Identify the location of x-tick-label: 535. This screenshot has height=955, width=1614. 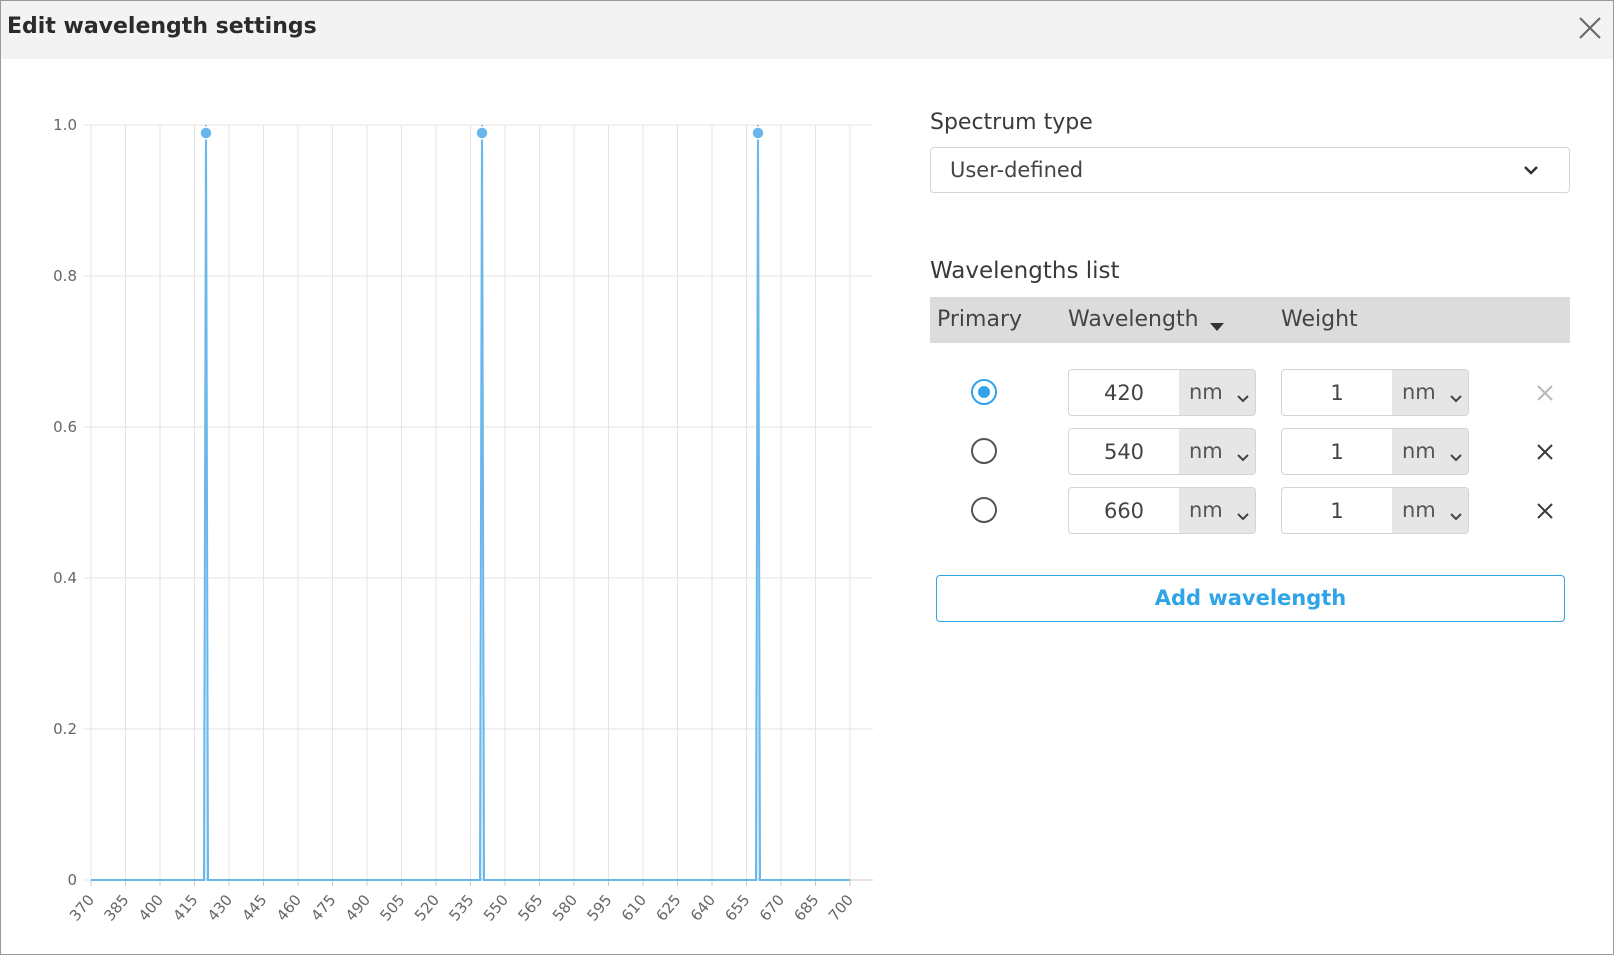
(461, 908).